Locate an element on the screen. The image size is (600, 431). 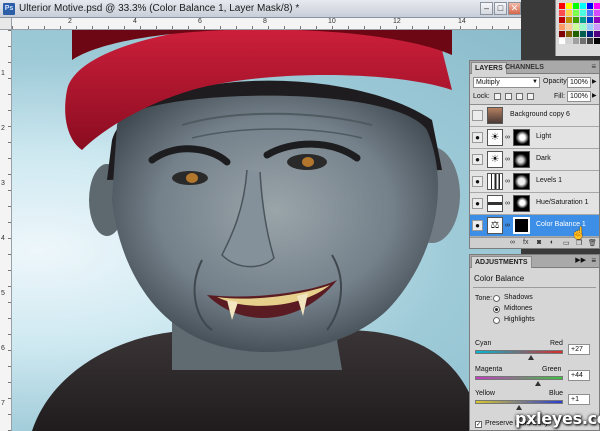
lock-all-button is located at coordinates (530, 96).